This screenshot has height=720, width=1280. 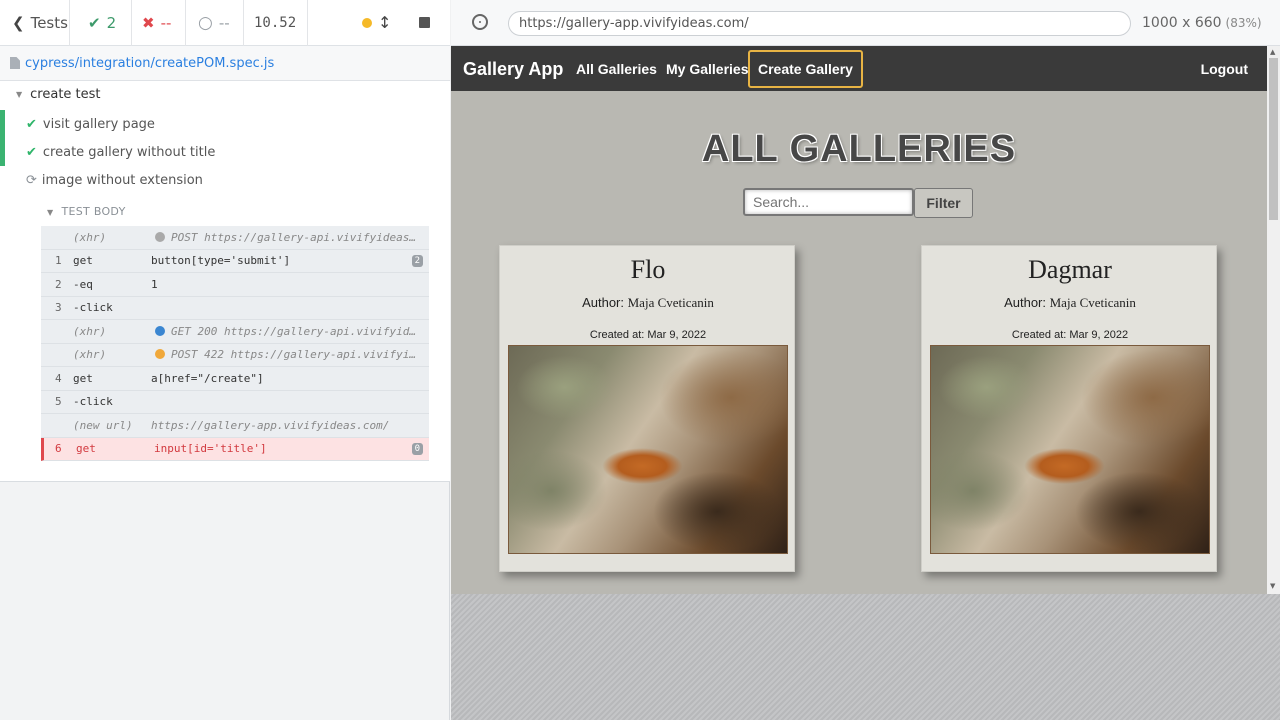 I want to click on command-message-wrap: input[id='title'], so click(x=289, y=448).